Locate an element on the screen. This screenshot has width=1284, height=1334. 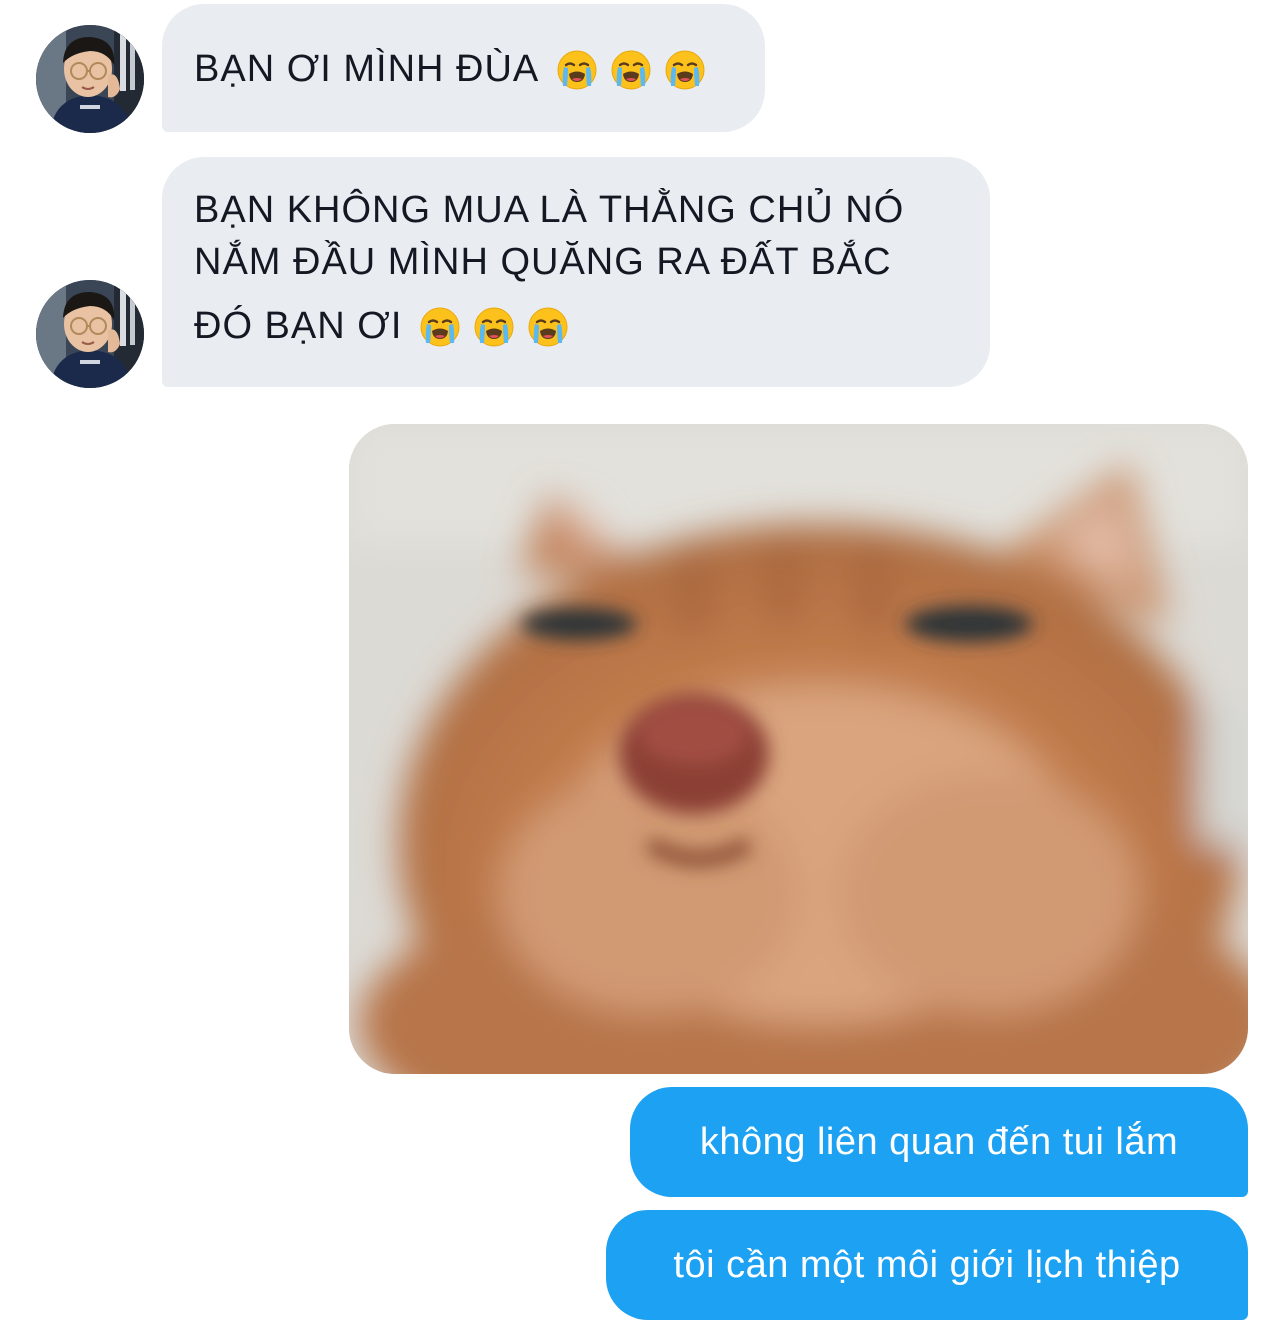
message-text: BẠN KHÔNG MUA LÀ THẰNG CHỦ NÓ is located at coordinates (549, 210).